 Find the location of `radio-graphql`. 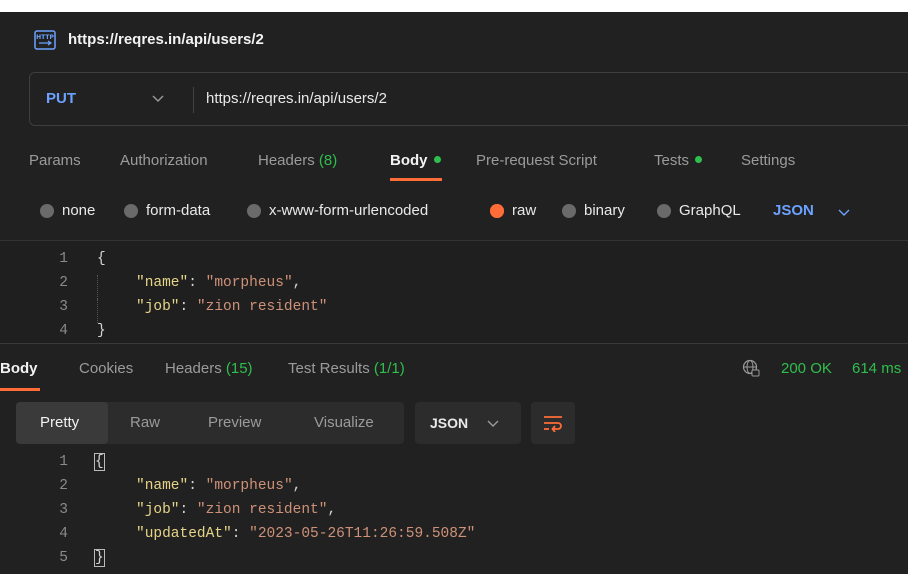

radio-graphql is located at coordinates (664, 211).